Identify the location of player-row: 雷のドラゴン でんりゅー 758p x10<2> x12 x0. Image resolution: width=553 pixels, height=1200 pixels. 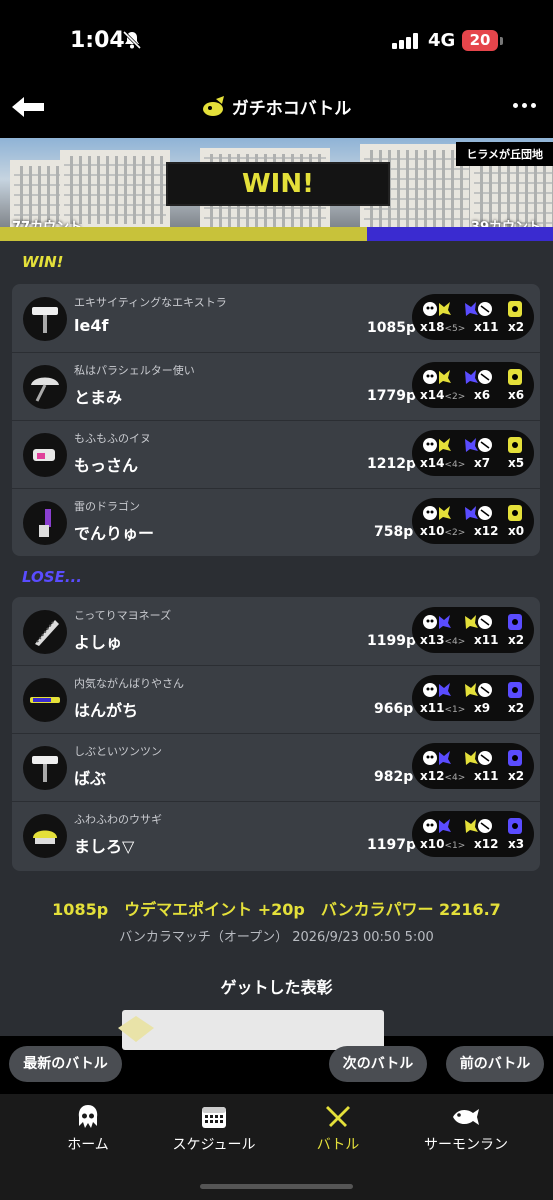
(276, 522).